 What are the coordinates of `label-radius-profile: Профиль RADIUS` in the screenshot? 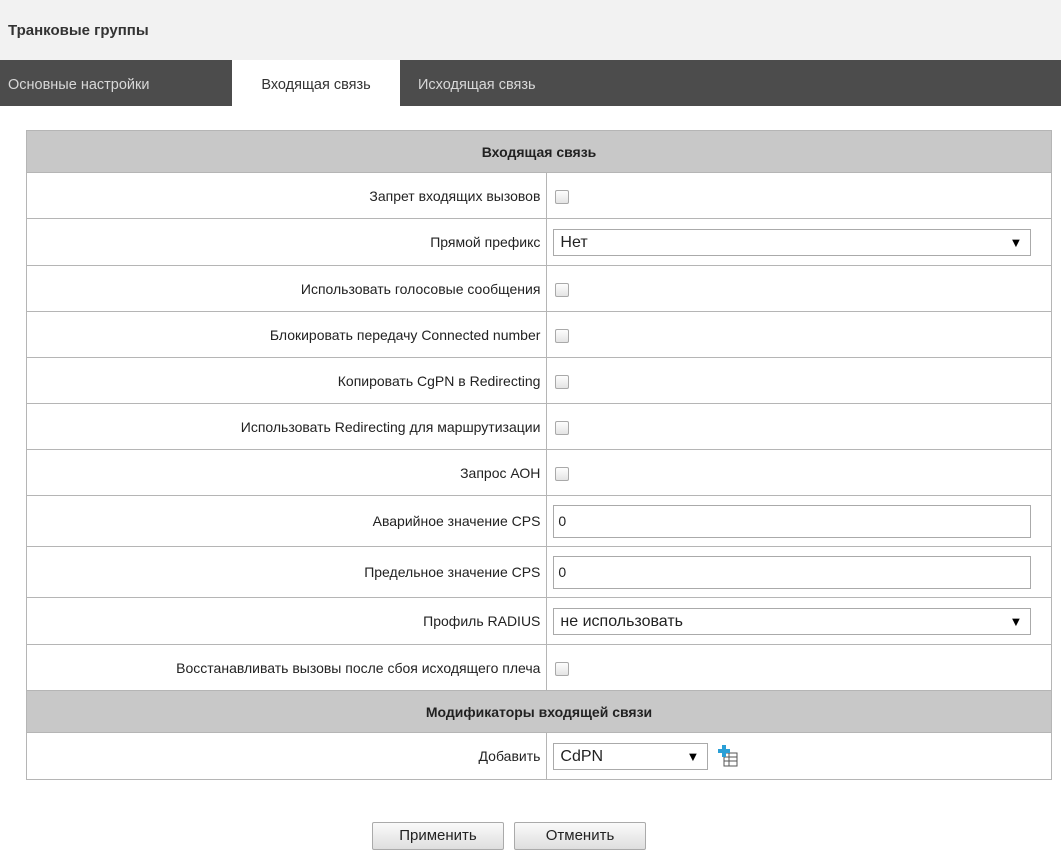 It's located at (286, 621).